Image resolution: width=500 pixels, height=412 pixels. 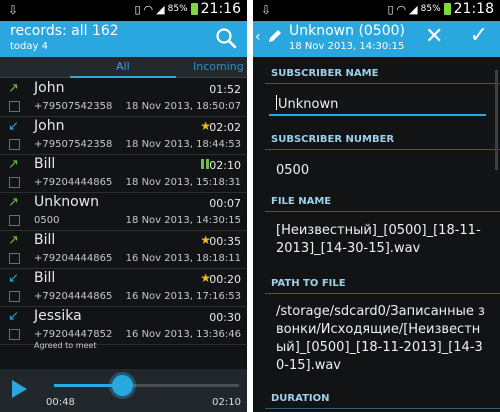 I want to click on record-date: 16 Nov 2013, 17:16:53, so click(x=183, y=296).